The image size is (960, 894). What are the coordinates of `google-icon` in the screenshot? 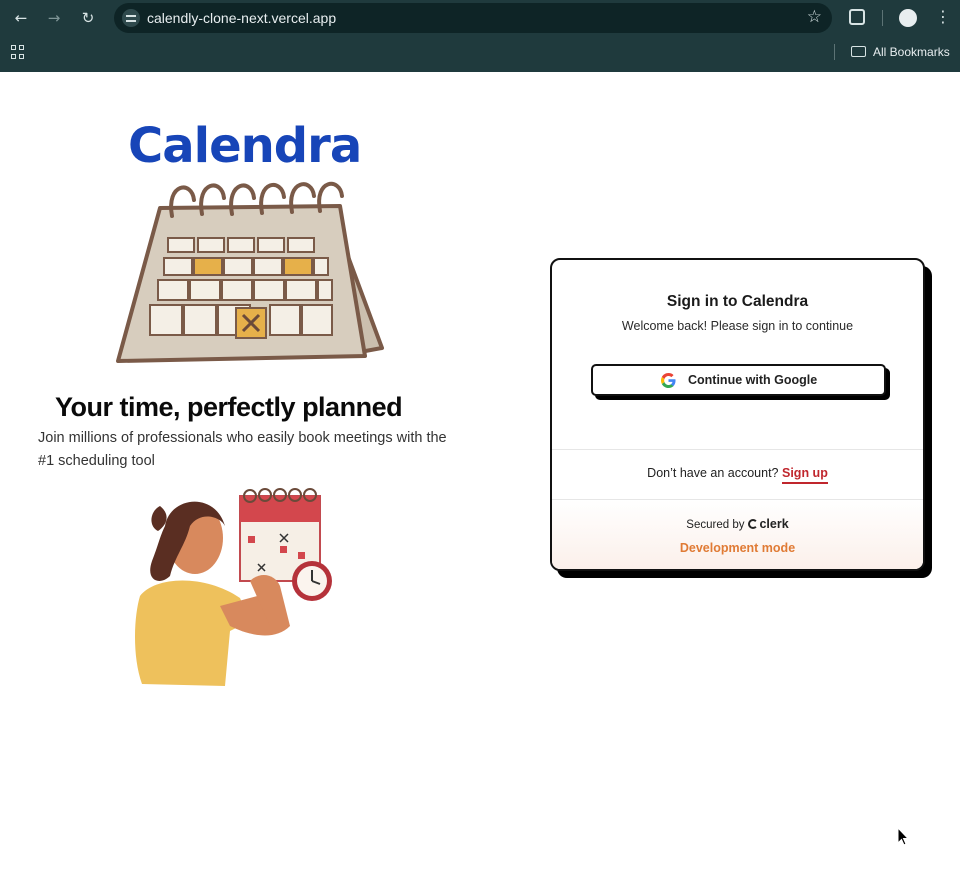 It's located at (668, 380).